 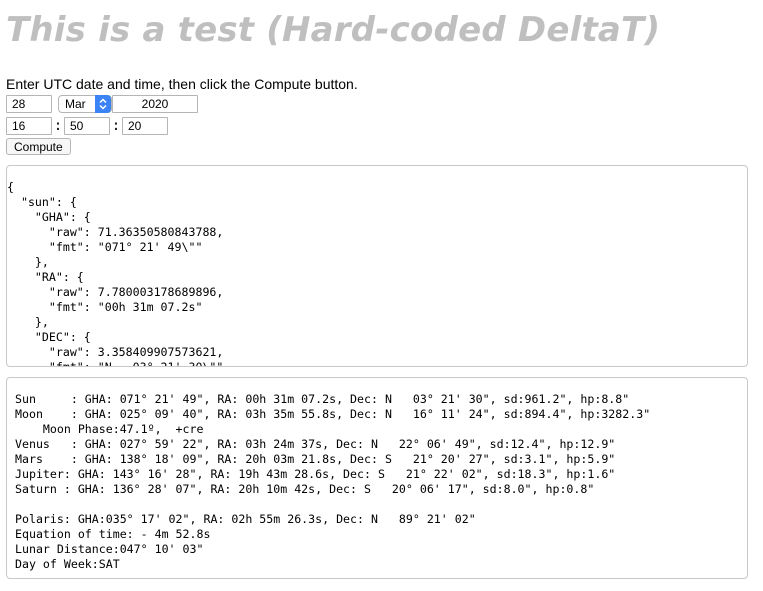 What do you see at coordinates (38, 146) in the screenshot?
I see `compute-button: Compute` at bounding box center [38, 146].